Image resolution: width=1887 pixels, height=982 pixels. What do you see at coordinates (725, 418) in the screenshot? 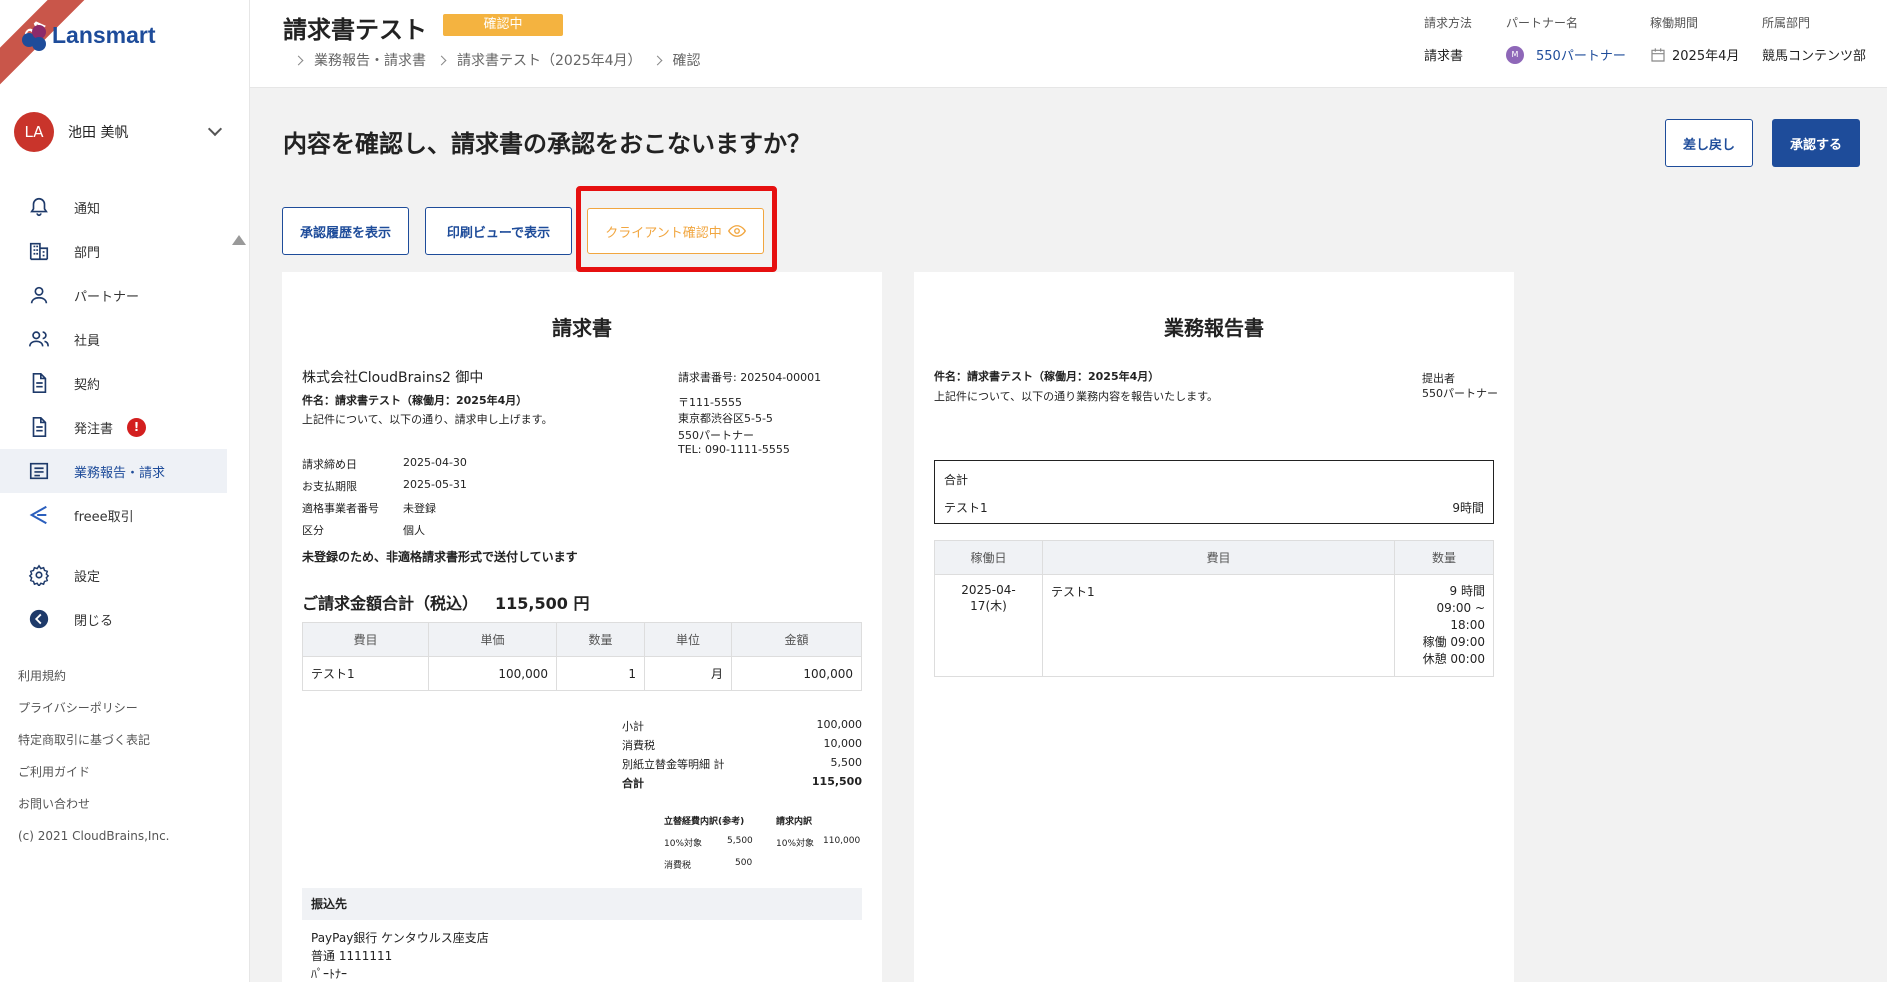
I see `sender-address: 東京都渋谷区5-5-5` at bounding box center [725, 418].